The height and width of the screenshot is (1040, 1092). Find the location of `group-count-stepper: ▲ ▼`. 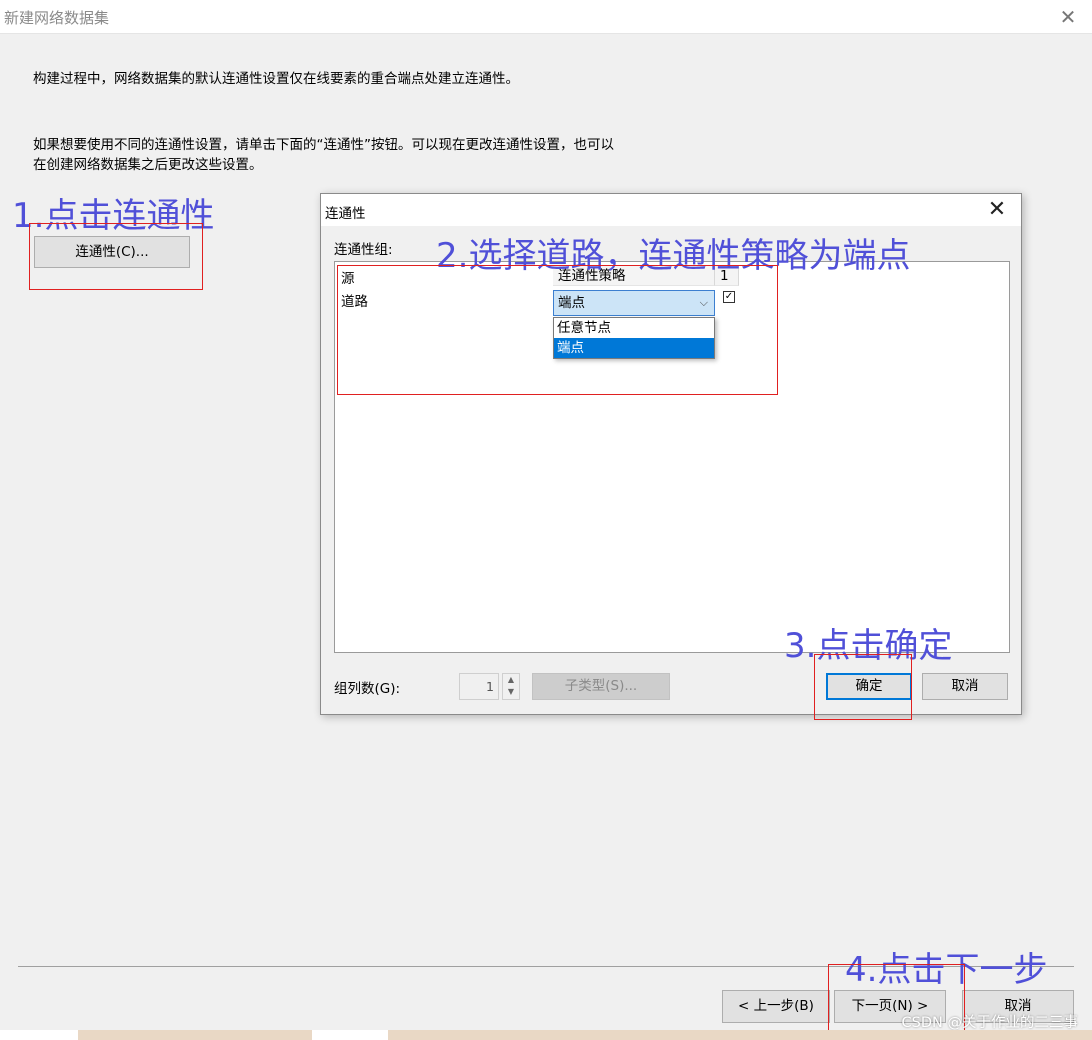

group-count-stepper: ▲ ▼ is located at coordinates (511, 686).